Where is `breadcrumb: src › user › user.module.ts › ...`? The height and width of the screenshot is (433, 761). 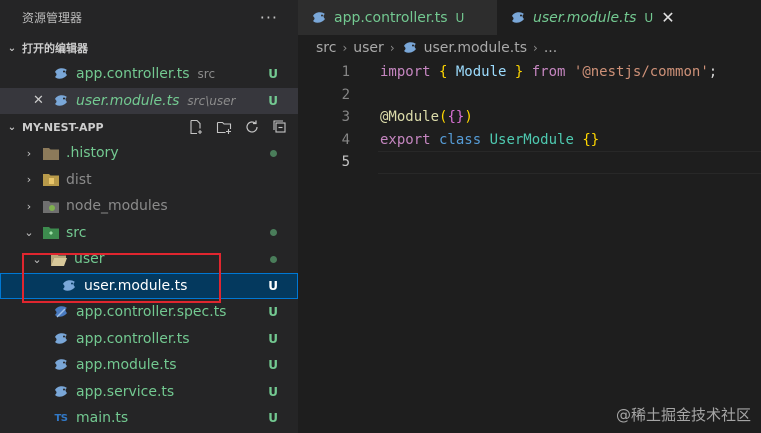
breadcrumb: src › user › user.module.ts › ... is located at coordinates (529, 48).